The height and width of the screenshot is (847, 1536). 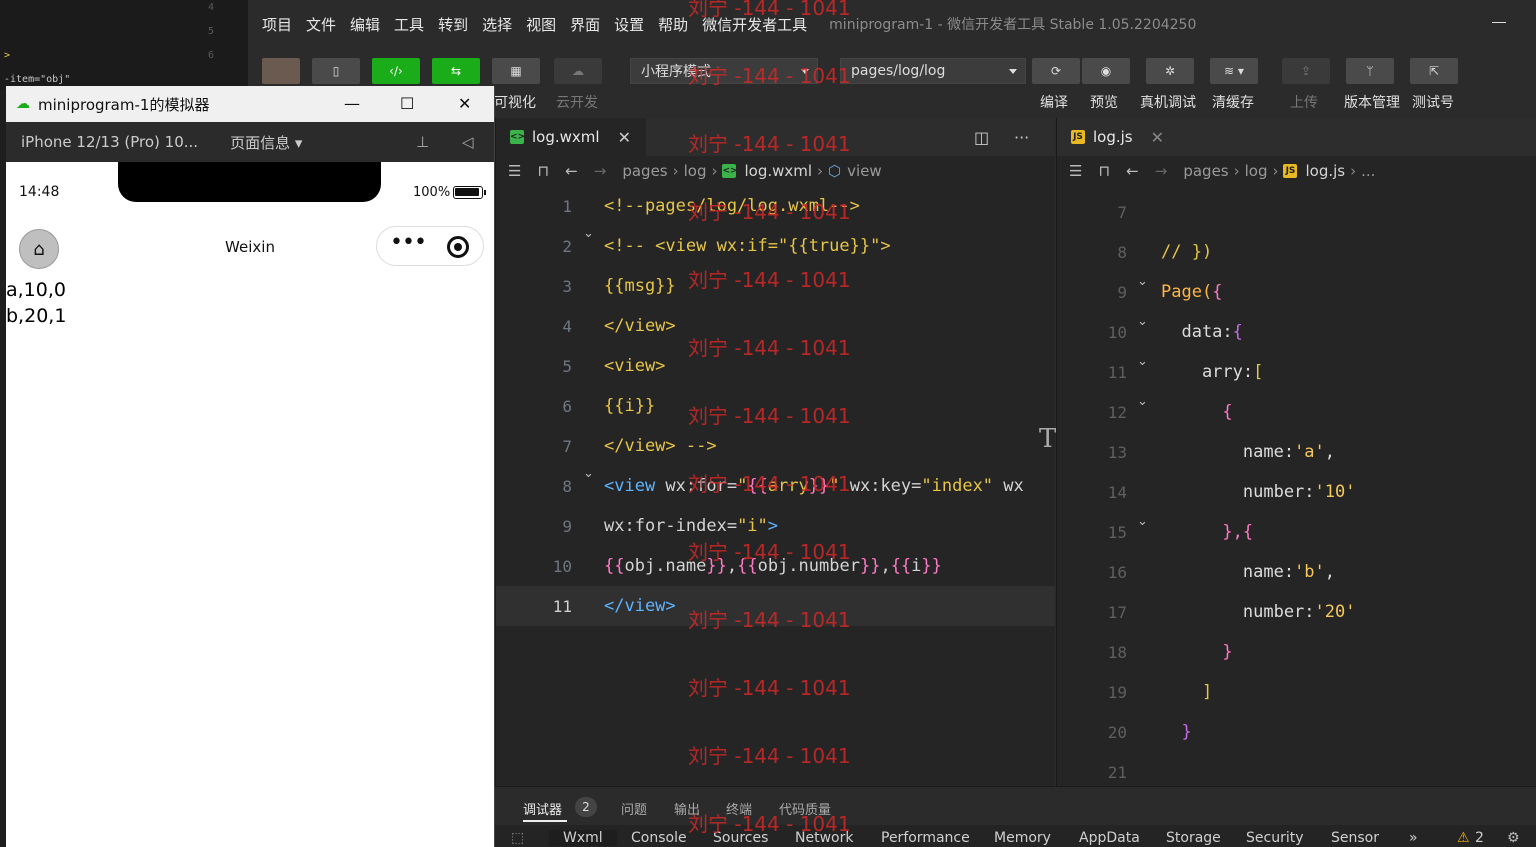 What do you see at coordinates (1306, 71) in the screenshot?
I see `upload-button: ⇪` at bounding box center [1306, 71].